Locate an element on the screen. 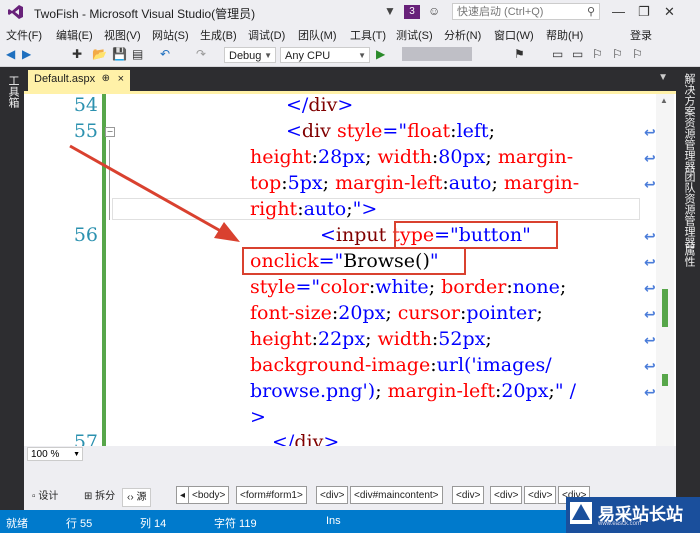 This screenshot has height=533, width=700. menu-file: 文件(F) is located at coordinates (24, 35).